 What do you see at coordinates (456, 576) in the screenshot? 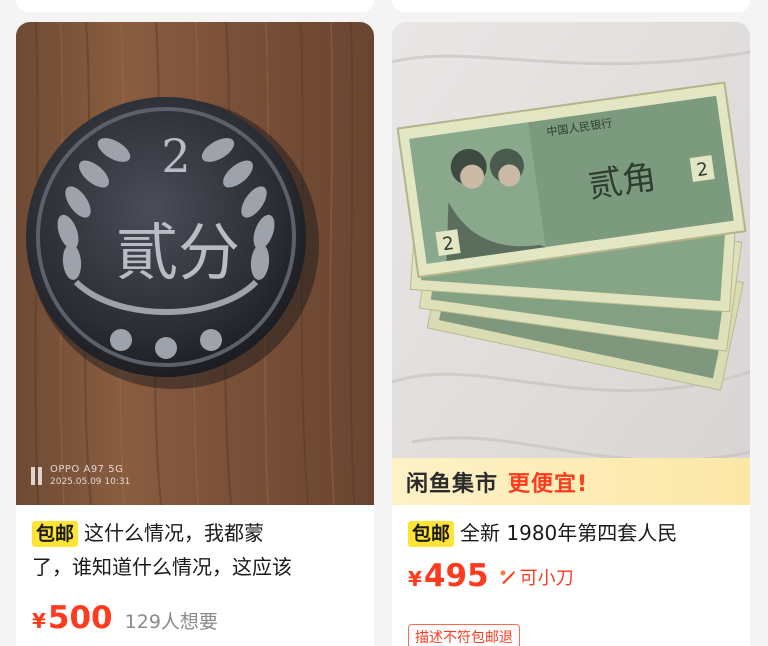
I see `price-value: 495` at bounding box center [456, 576].